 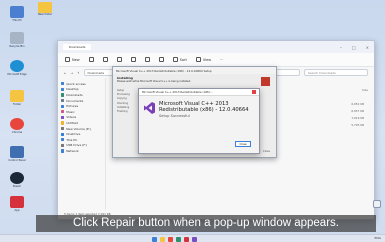 I want to click on document-icon, so click(x=63, y=100).